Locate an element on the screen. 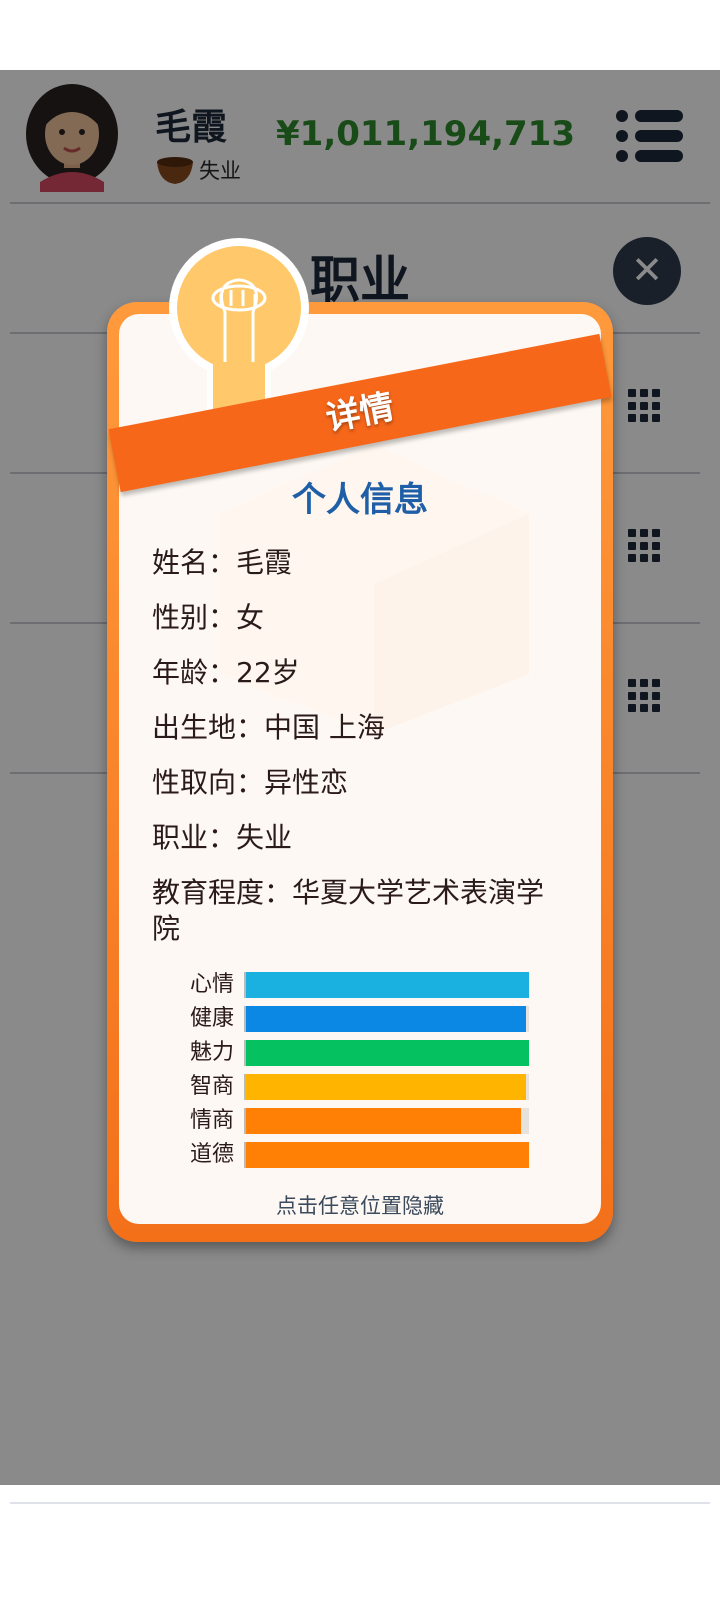 The width and height of the screenshot is (720, 1600). stat-bars: 心情 健康 魅力 智商 情商 道德 is located at coordinates (355, 1072).